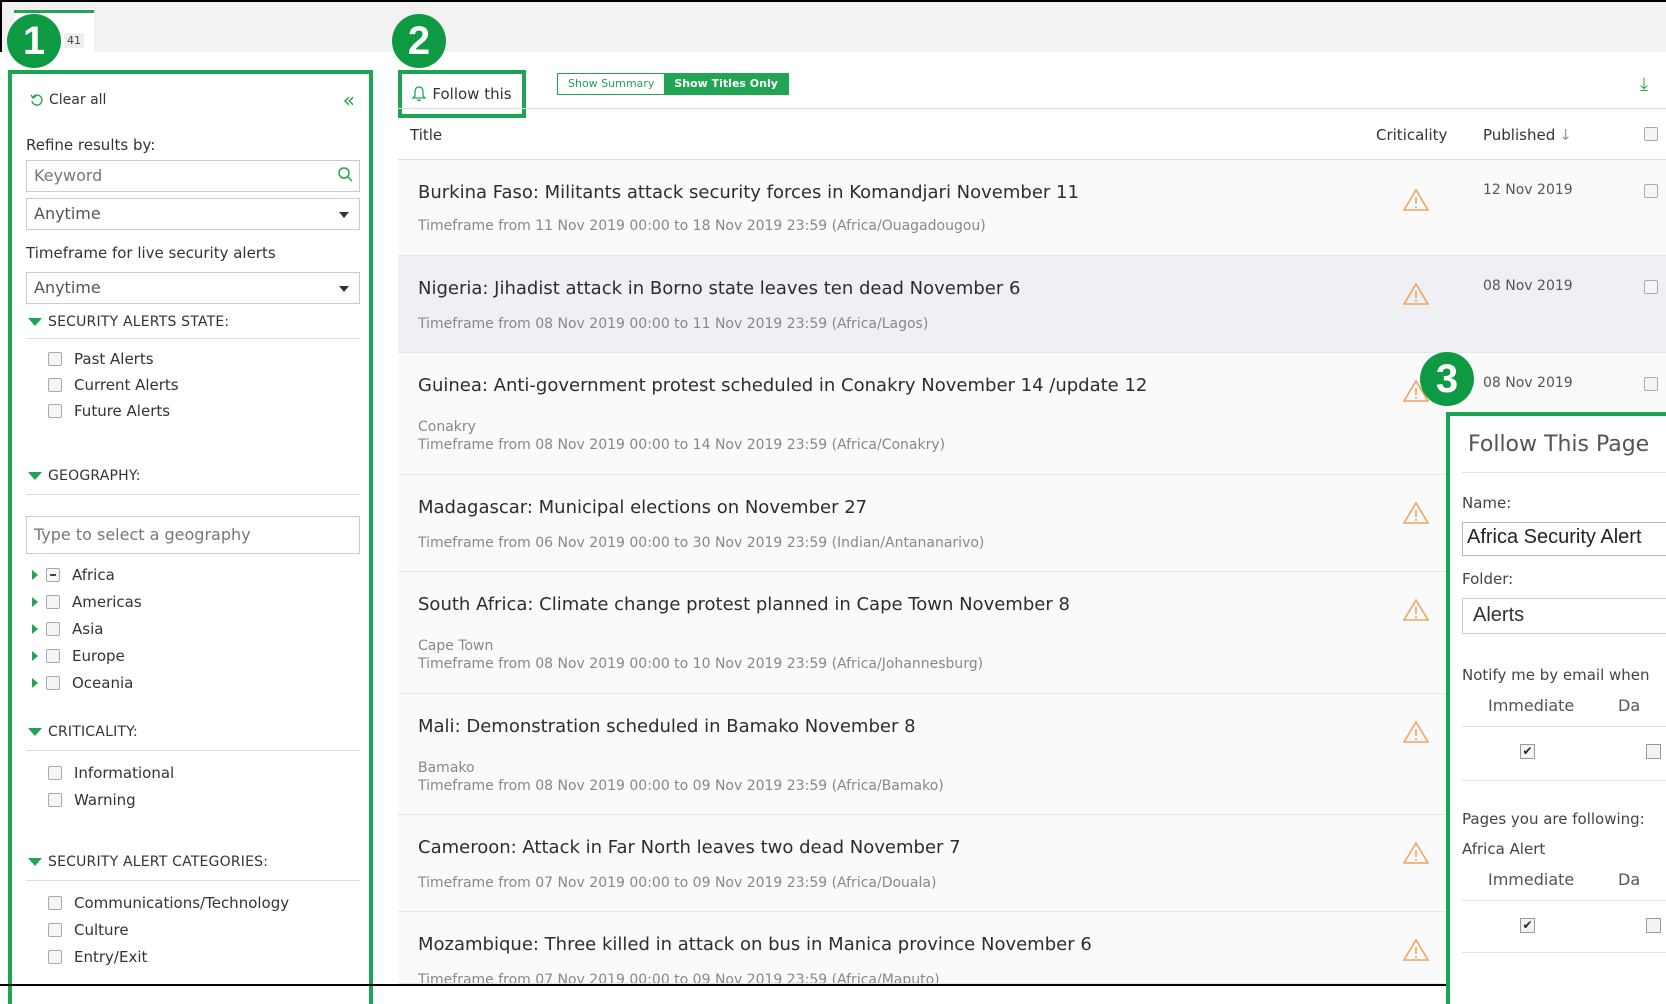  Describe the element at coordinates (349, 100) in the screenshot. I see `collapse-panel-icon: «` at that location.